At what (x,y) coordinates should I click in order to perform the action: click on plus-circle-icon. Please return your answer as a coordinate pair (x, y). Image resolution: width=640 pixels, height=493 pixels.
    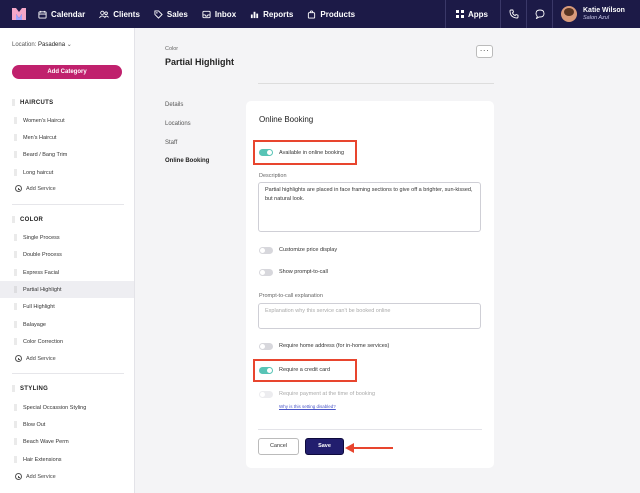
    Looking at the image, I should click on (18, 358).